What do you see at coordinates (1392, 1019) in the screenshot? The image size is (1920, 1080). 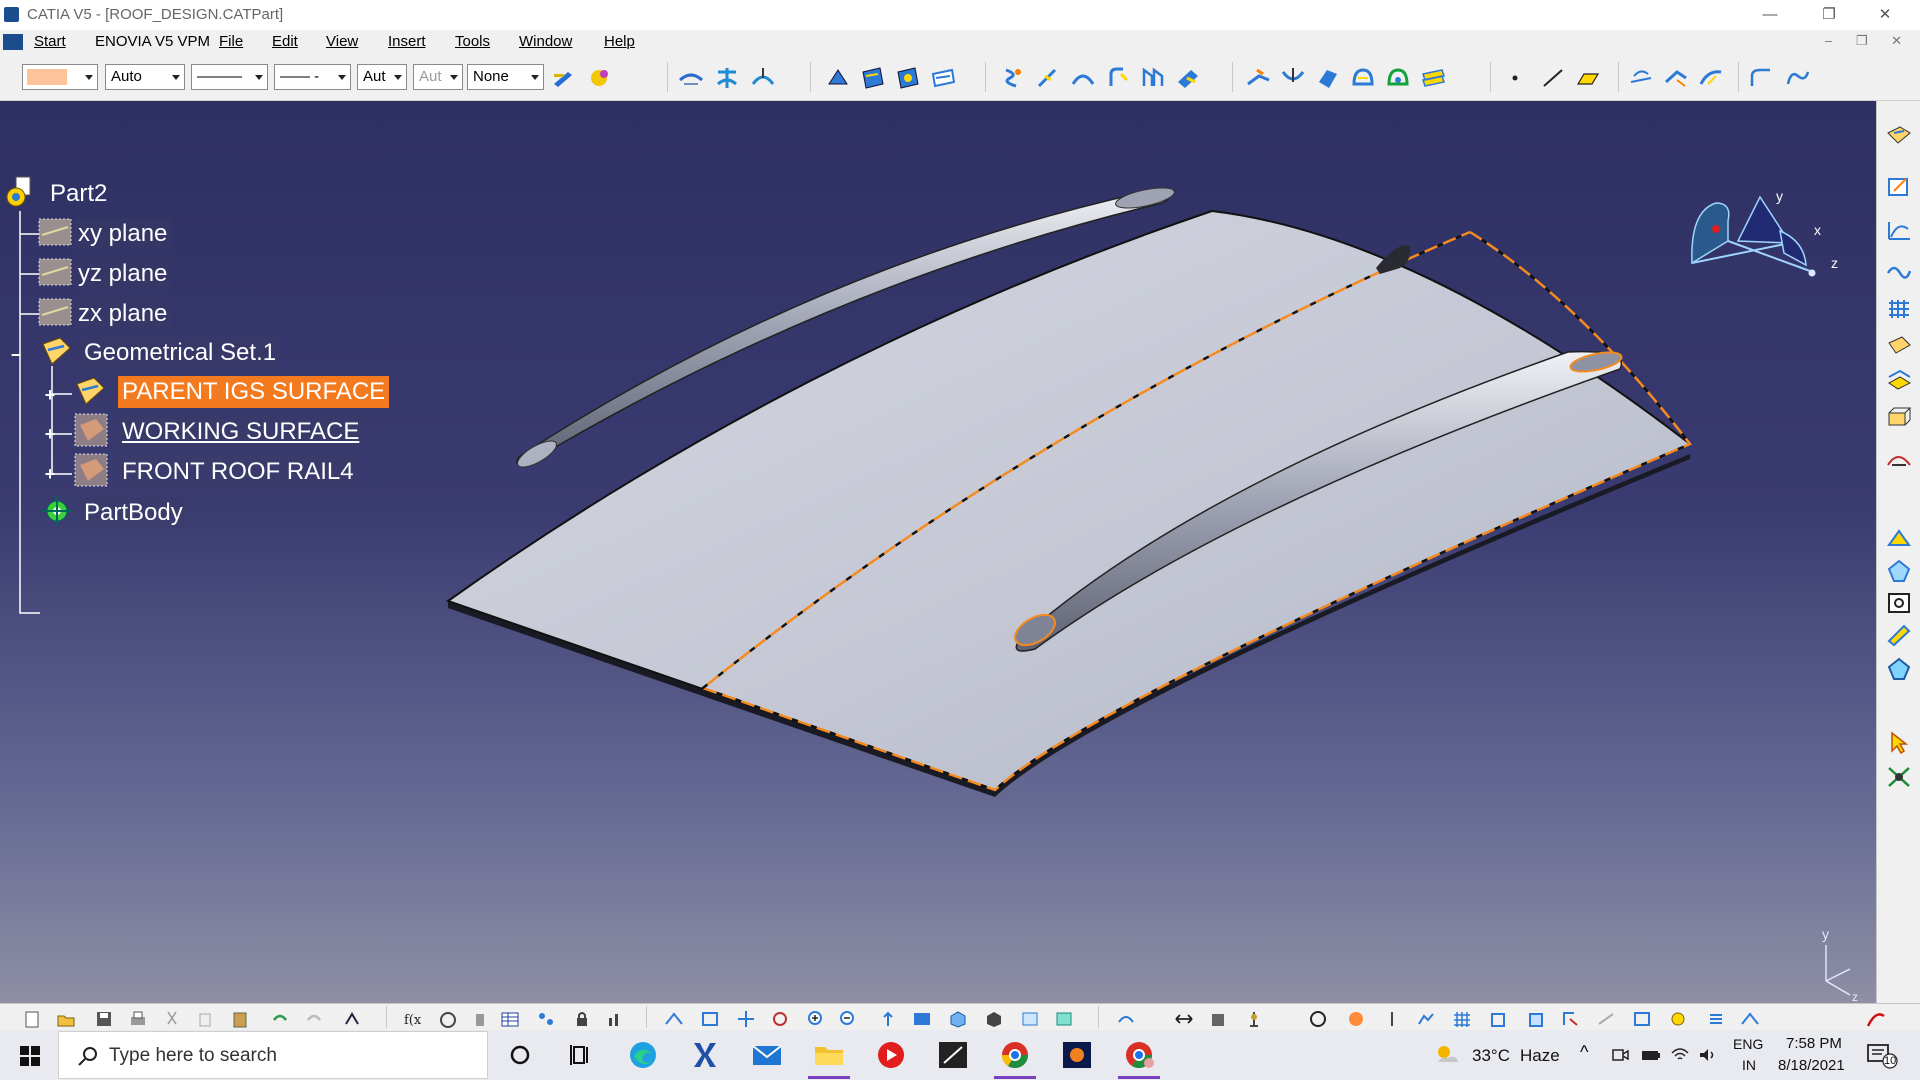 I see `draft-analysis-icon` at bounding box center [1392, 1019].